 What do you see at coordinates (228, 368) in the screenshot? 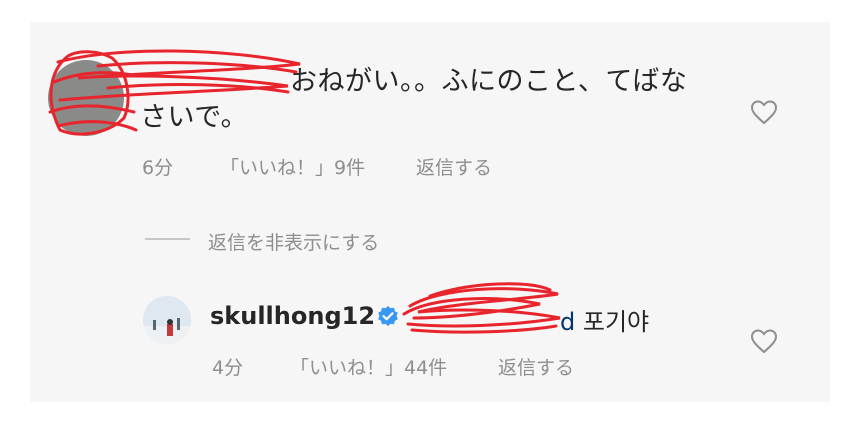
I see `comment-time: 4分` at bounding box center [228, 368].